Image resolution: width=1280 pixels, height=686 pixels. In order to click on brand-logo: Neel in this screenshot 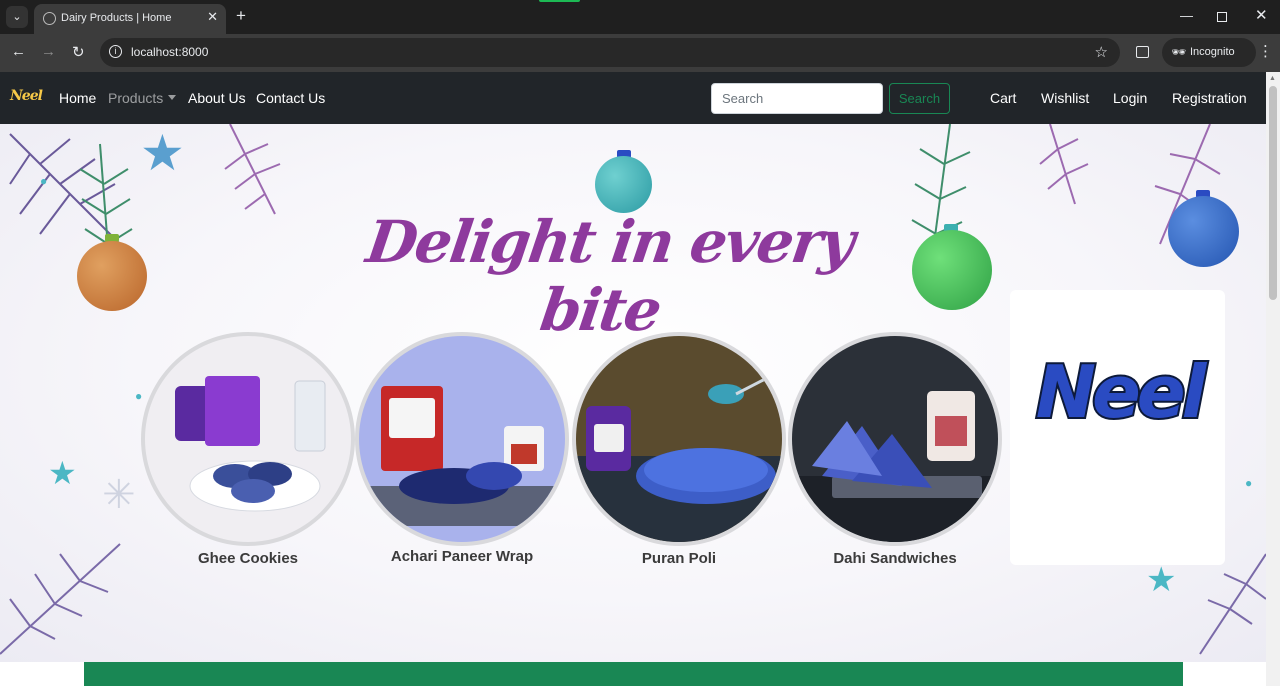, I will do `click(26, 96)`.